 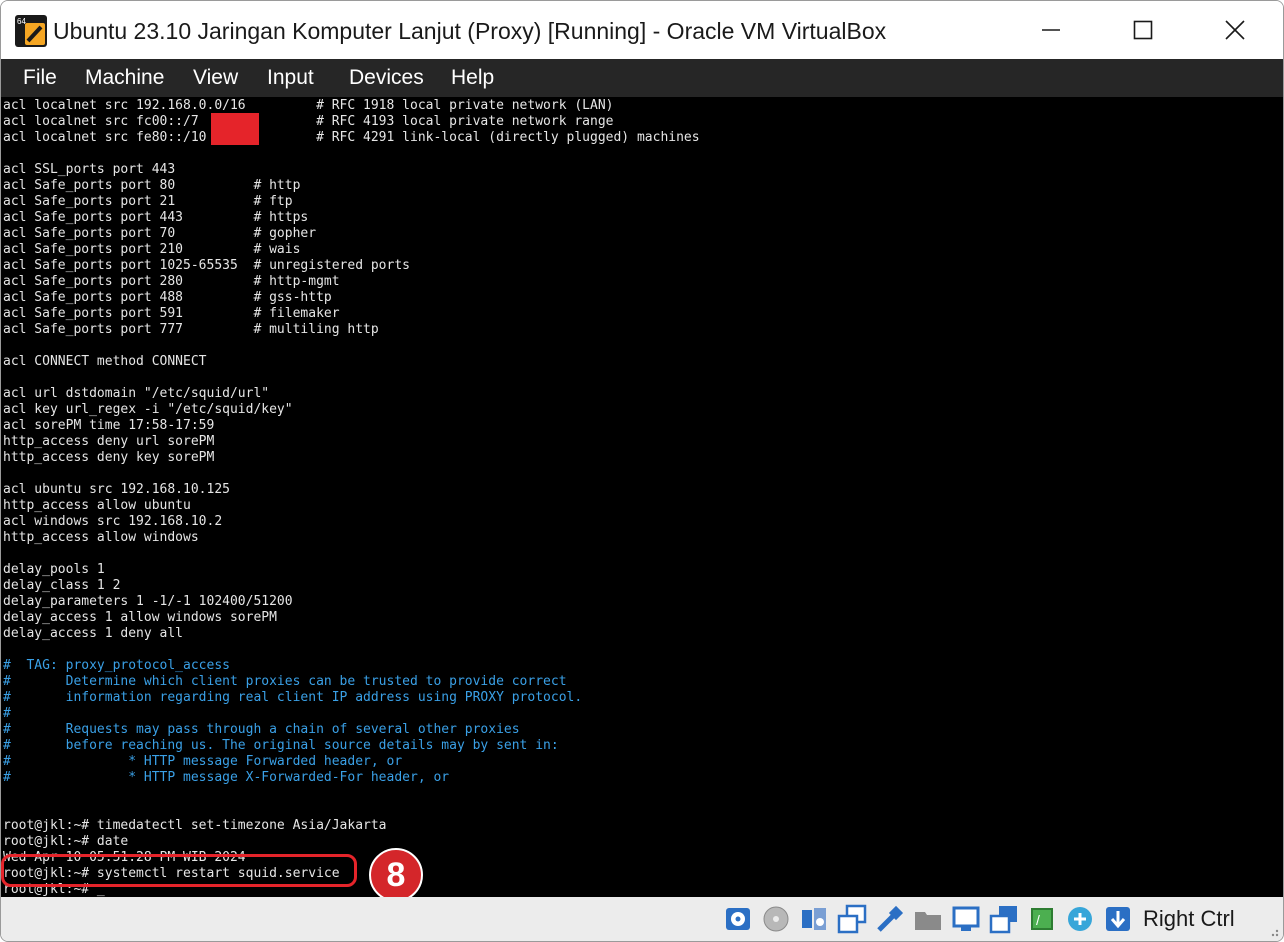 I want to click on maximize-icon, so click(x=1143, y=30).